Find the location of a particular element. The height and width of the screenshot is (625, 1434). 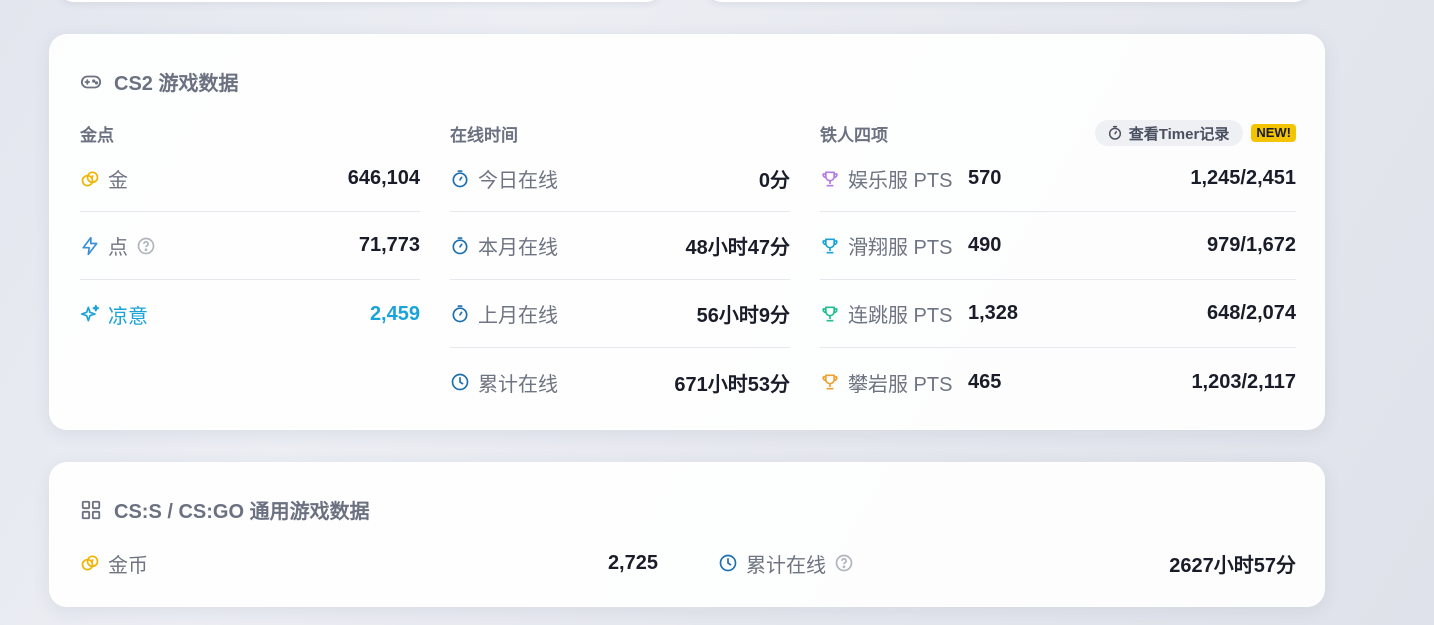

cs2-title-text: CS2 游戏数据 is located at coordinates (176, 84).